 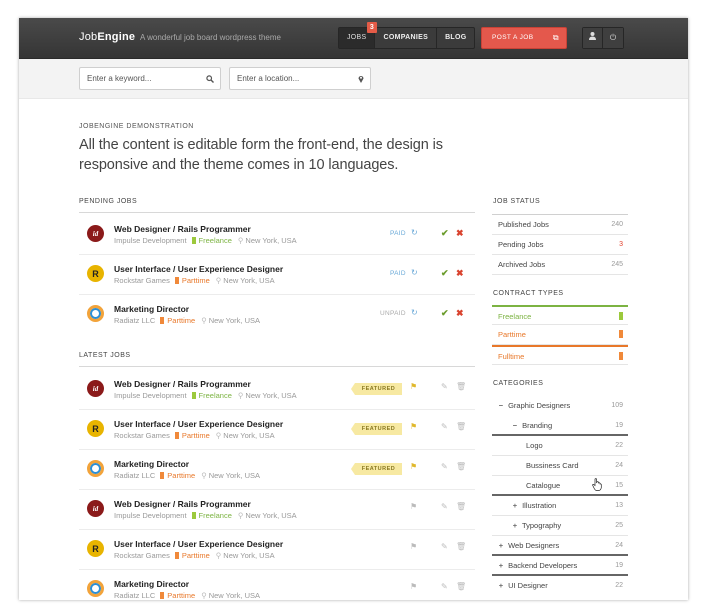 What do you see at coordinates (560, 265) in the screenshot?
I see `status-archived: Archived Jobs 245` at bounding box center [560, 265].